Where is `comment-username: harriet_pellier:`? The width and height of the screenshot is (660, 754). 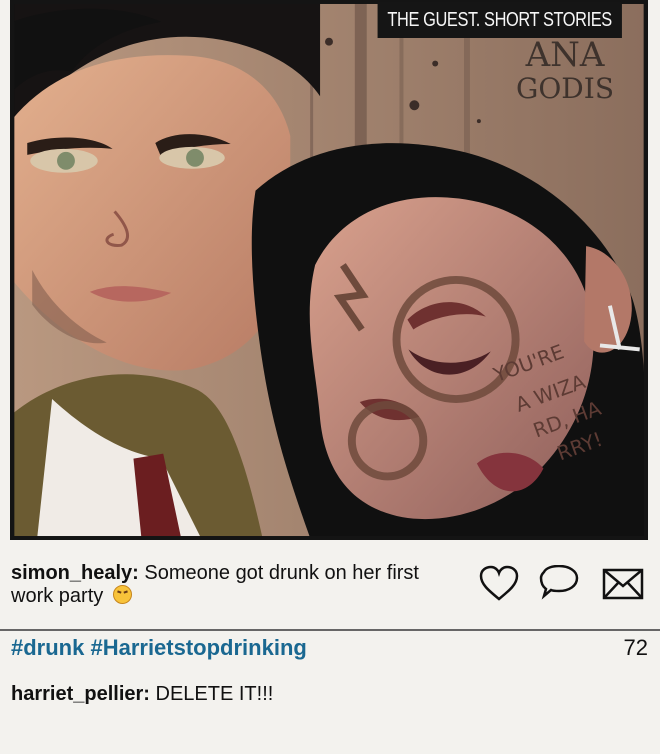
comment-username: harriet_pellier: is located at coordinates (80, 694).